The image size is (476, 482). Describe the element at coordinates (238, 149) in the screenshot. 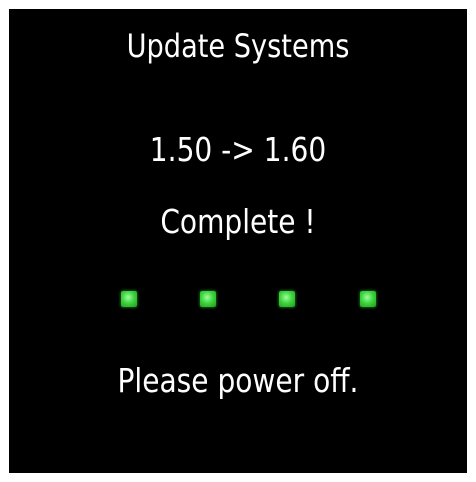

I see `version-change-text: 1.50 -> 1.60` at that location.